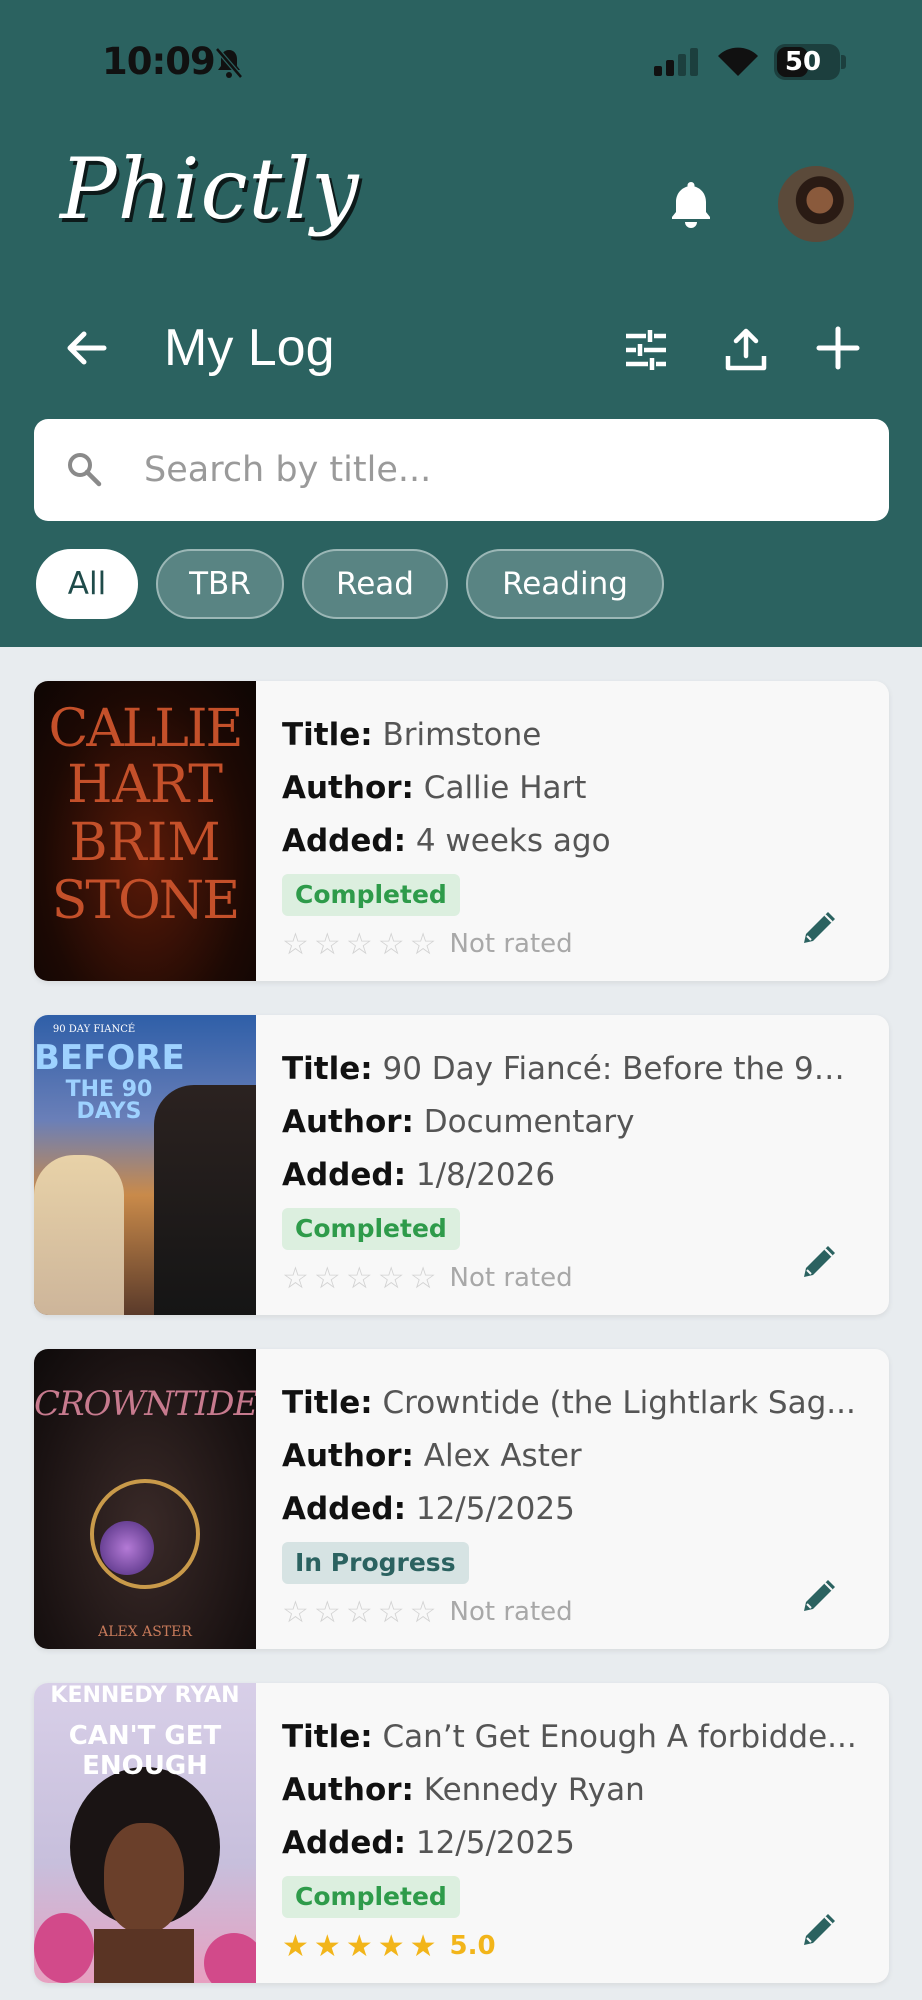  What do you see at coordinates (412, 735) in the screenshot?
I see `entry-title-line: Title: Brimstone` at bounding box center [412, 735].